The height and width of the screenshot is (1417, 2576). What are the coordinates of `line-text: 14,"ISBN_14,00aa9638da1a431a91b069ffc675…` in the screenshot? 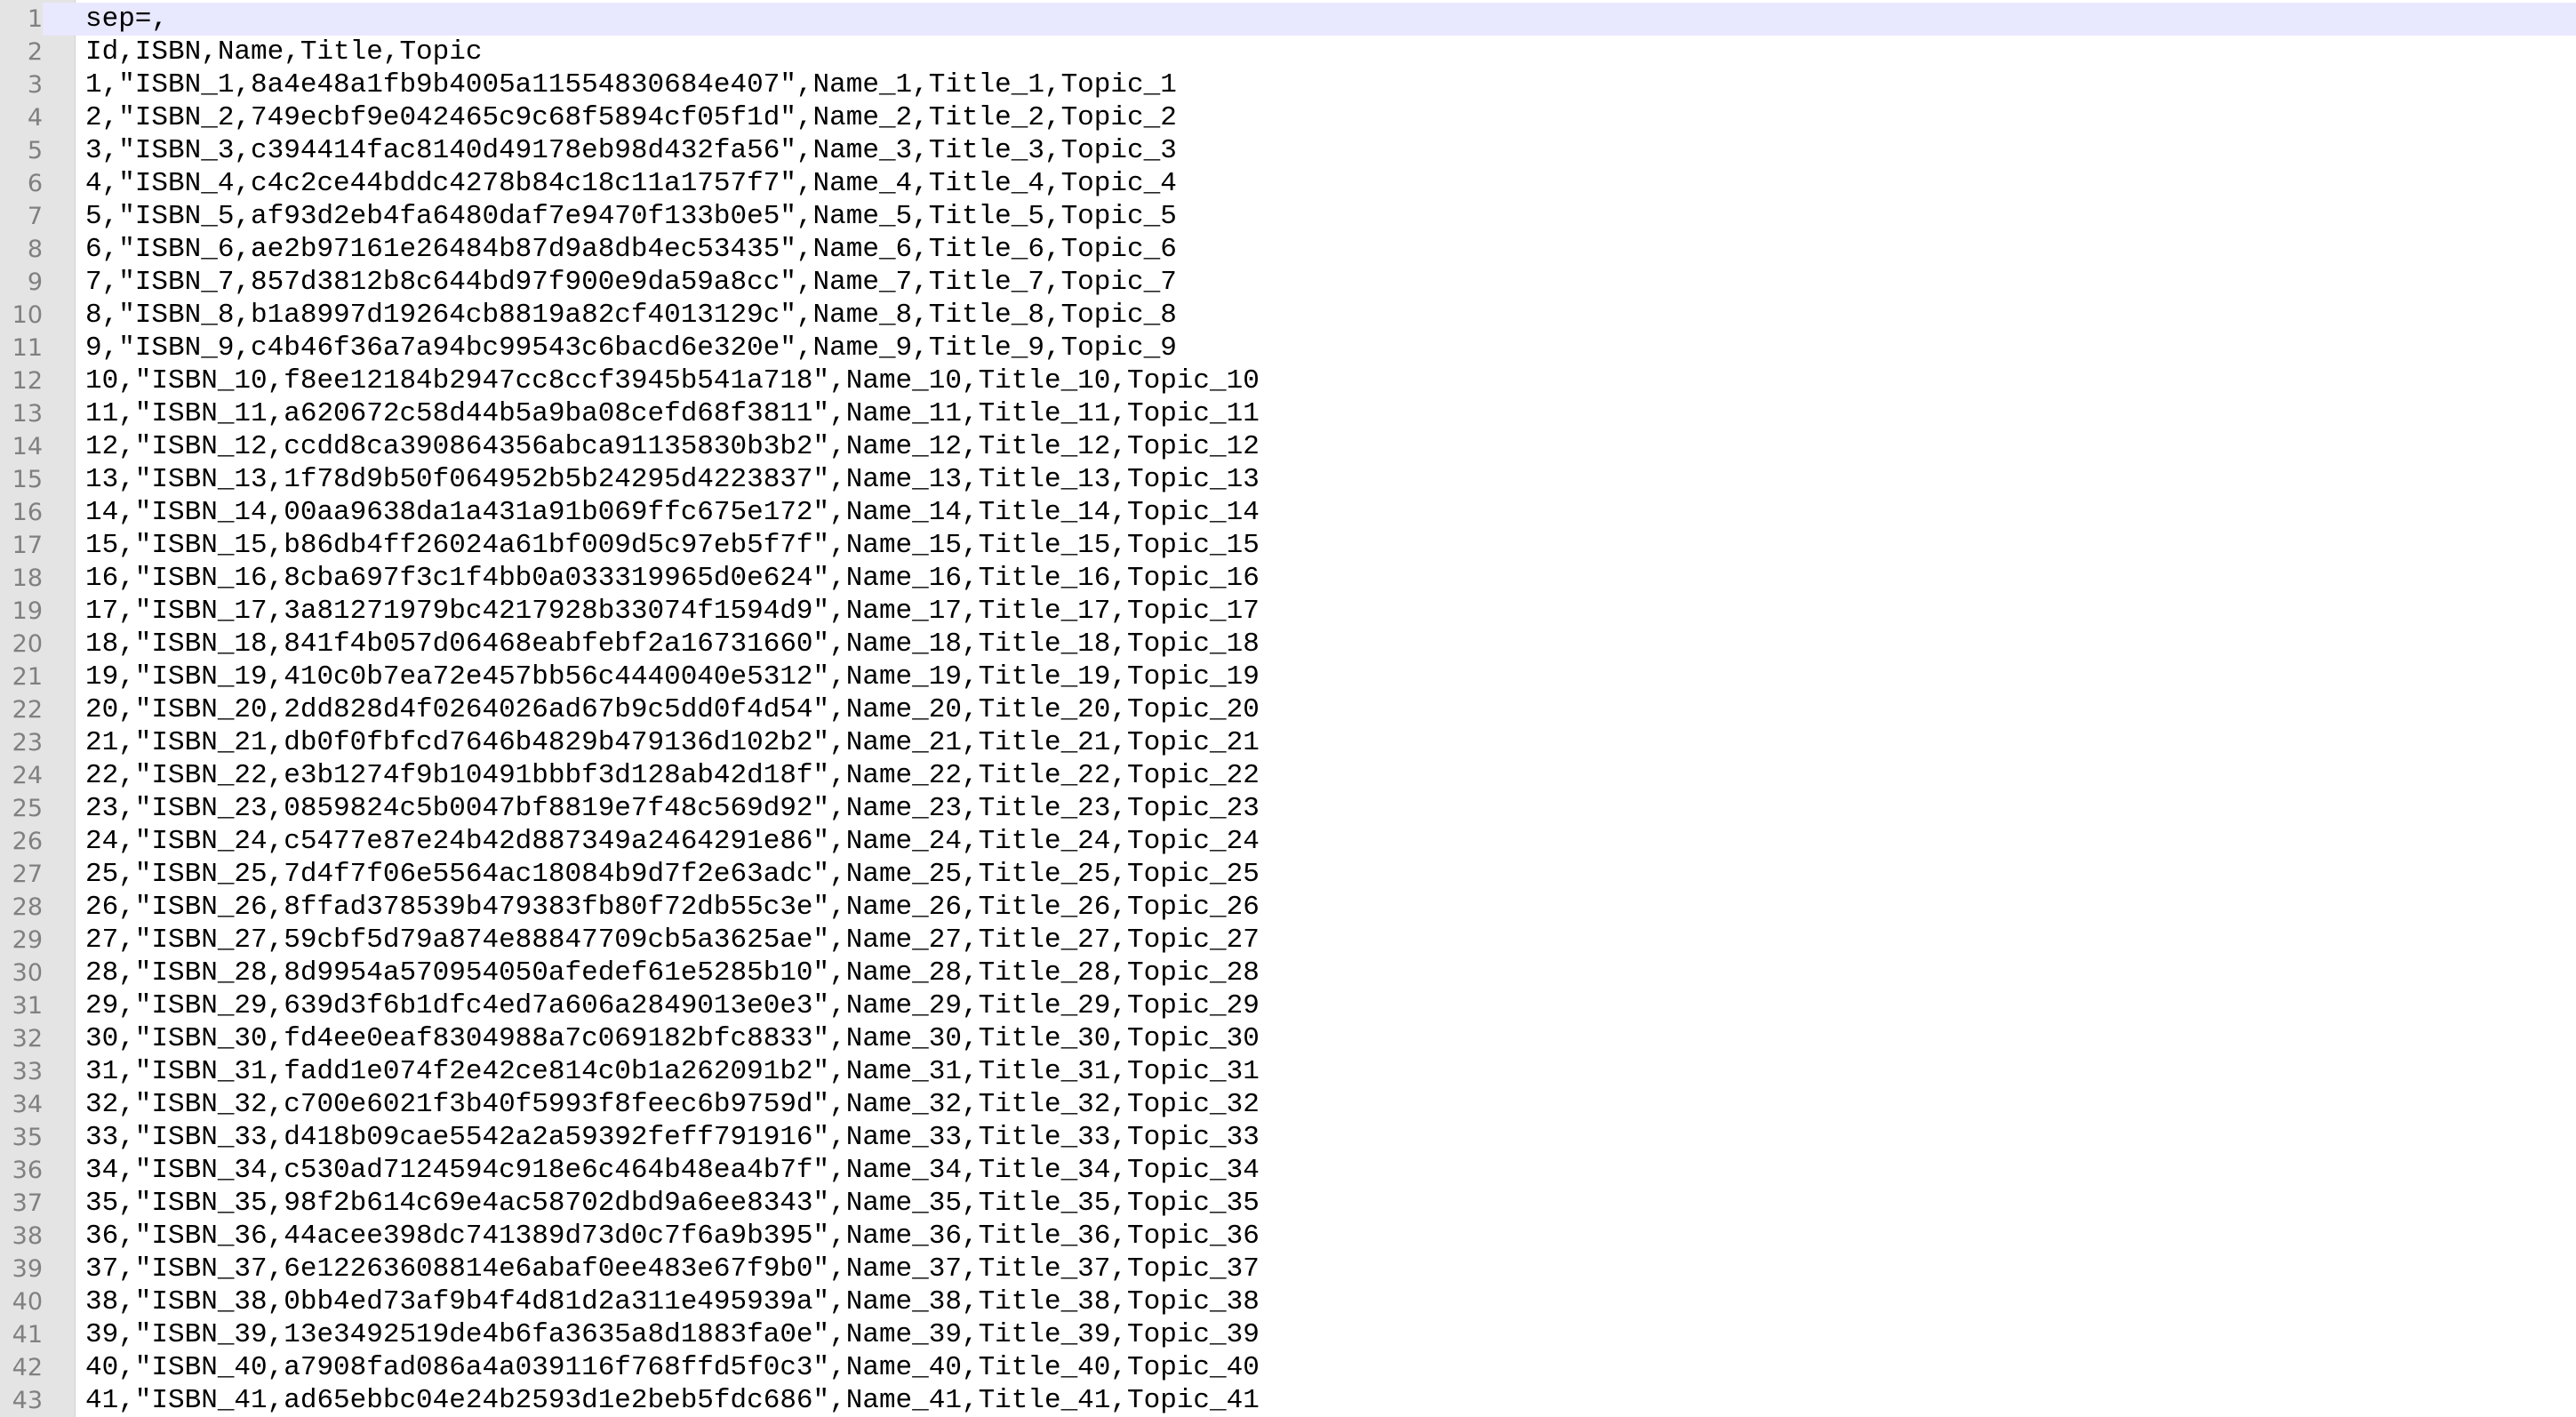 It's located at (672, 512).